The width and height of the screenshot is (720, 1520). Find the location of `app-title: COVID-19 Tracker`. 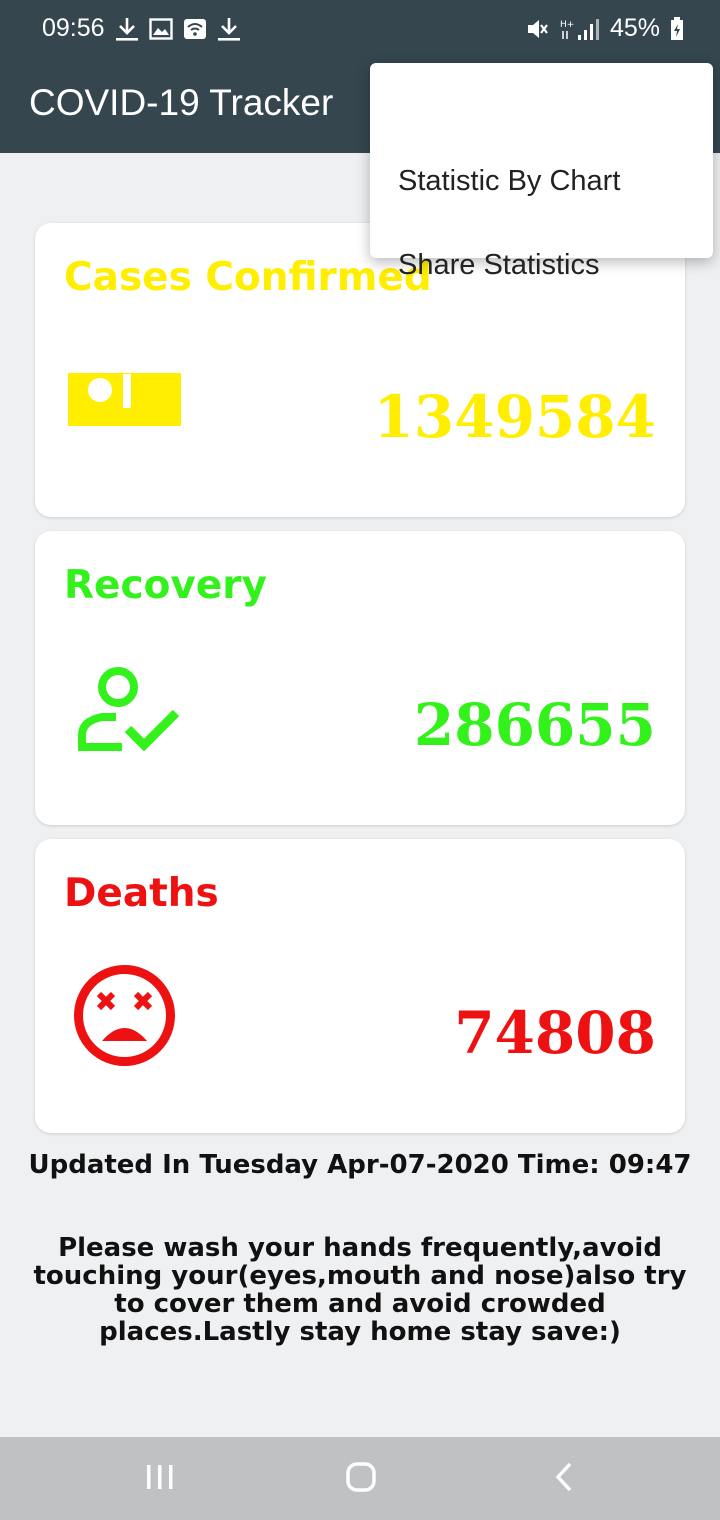

app-title: COVID-19 Tracker is located at coordinates (181, 102).